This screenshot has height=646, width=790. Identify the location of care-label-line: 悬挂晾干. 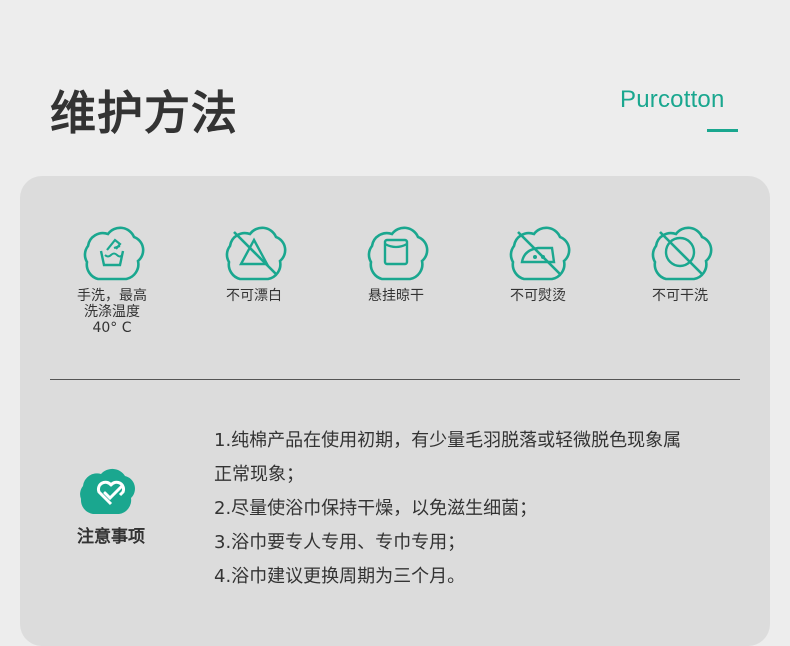
(396, 296).